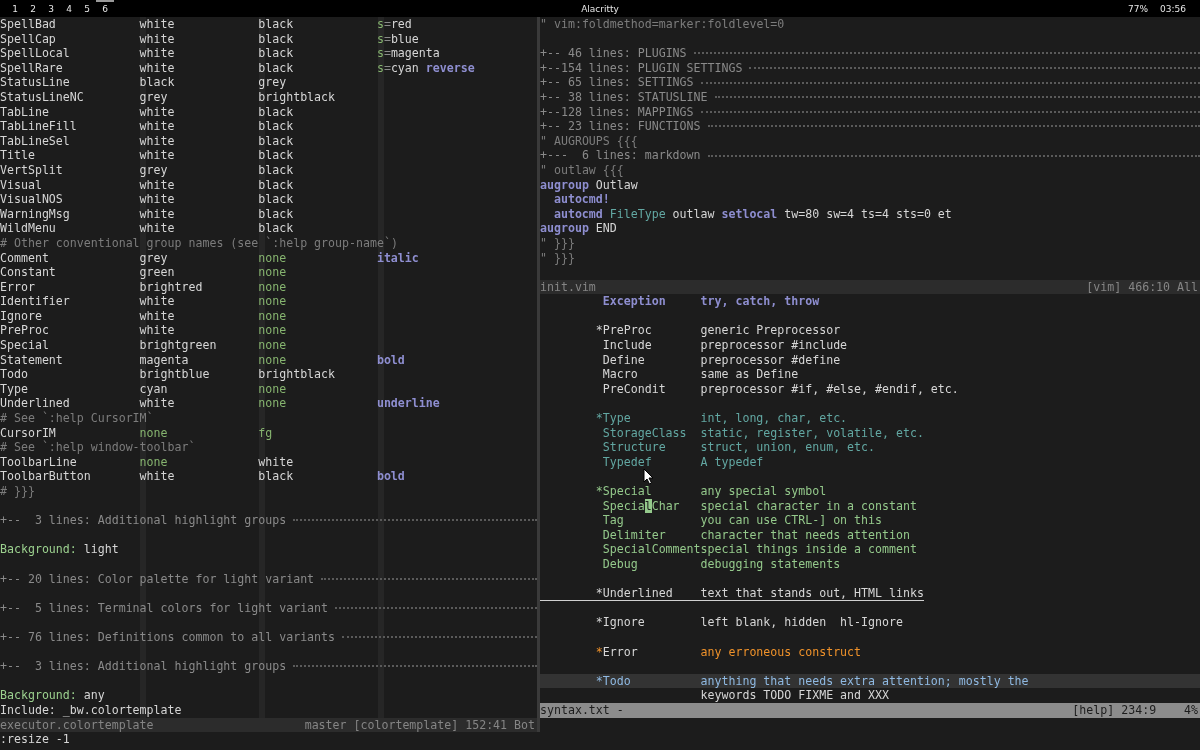 The height and width of the screenshot is (750, 1200). Describe the element at coordinates (634, 447) in the screenshot. I see `help-tag: Structure` at that location.